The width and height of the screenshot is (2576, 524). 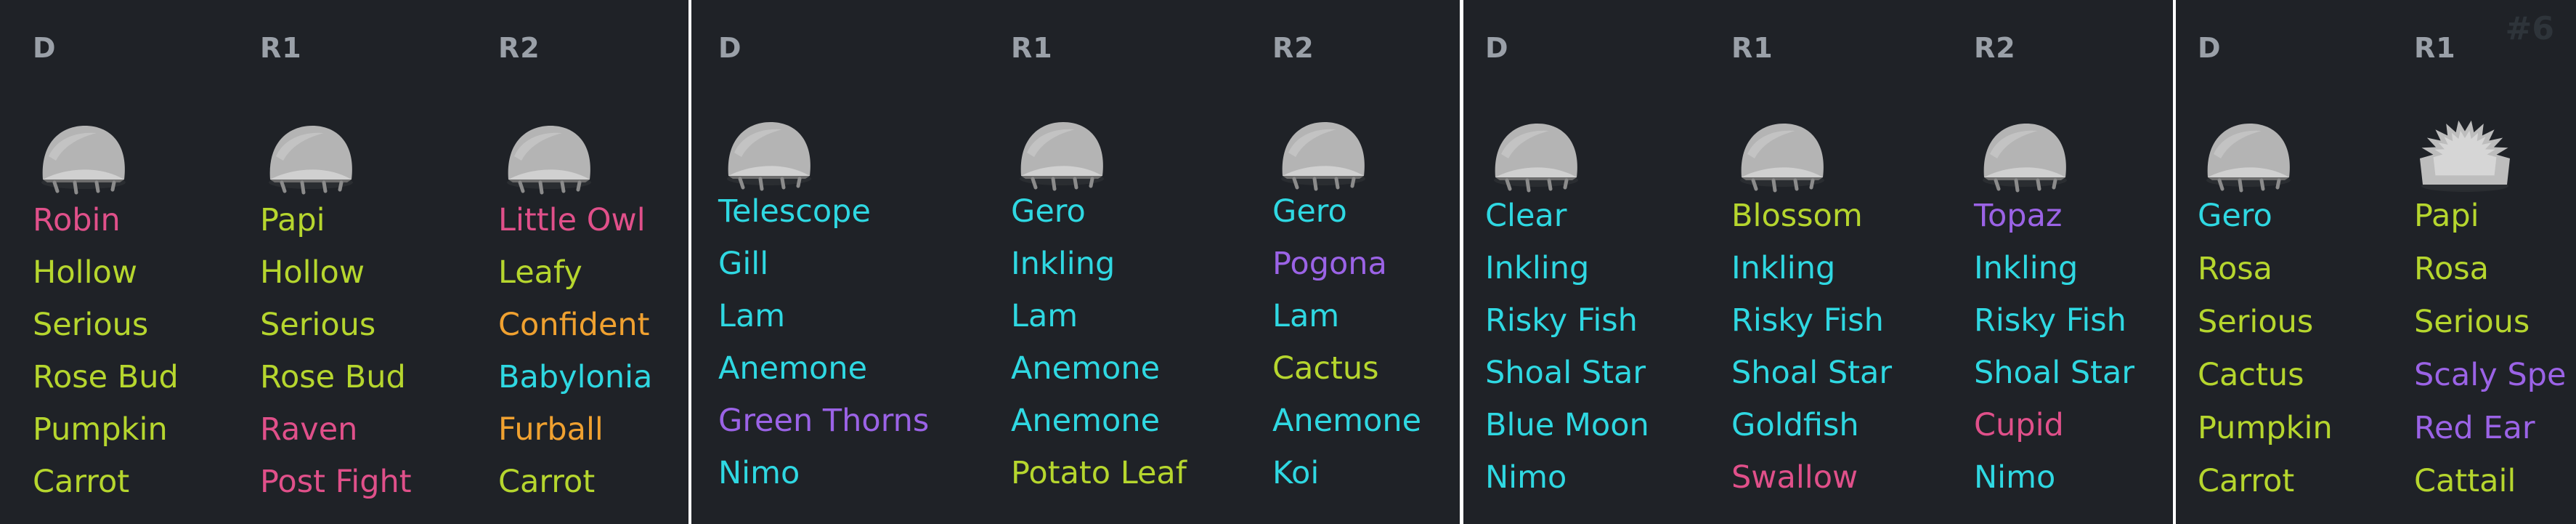 I want to click on trait-label: Scaly Spe, so click(x=2490, y=375).